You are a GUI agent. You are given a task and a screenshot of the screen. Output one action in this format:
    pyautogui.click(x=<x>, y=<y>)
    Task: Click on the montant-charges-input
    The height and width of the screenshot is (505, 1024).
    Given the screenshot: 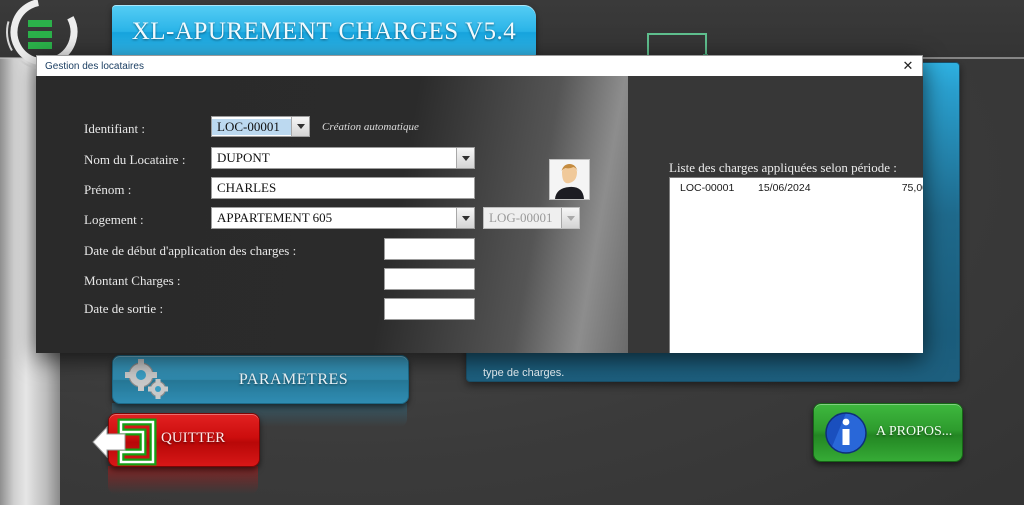 What is the action you would take?
    pyautogui.click(x=429, y=279)
    